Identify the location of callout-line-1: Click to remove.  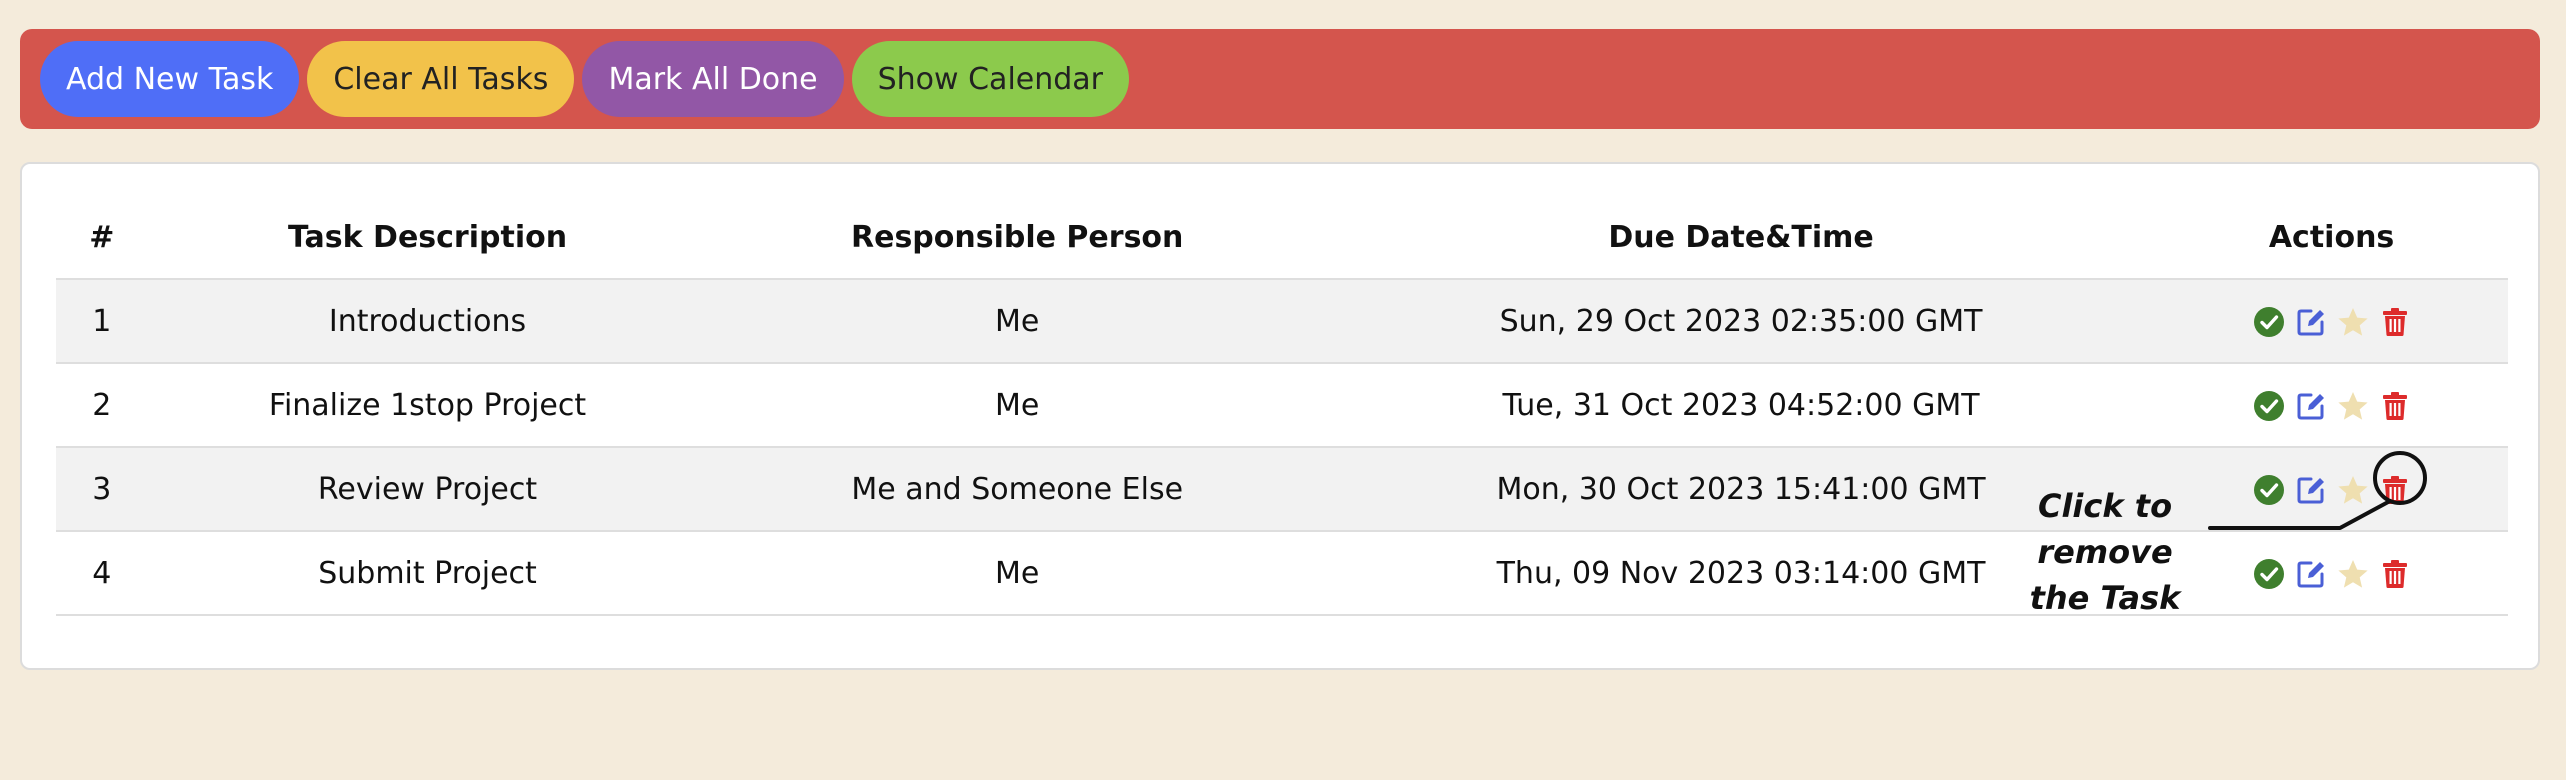
(2105, 529).